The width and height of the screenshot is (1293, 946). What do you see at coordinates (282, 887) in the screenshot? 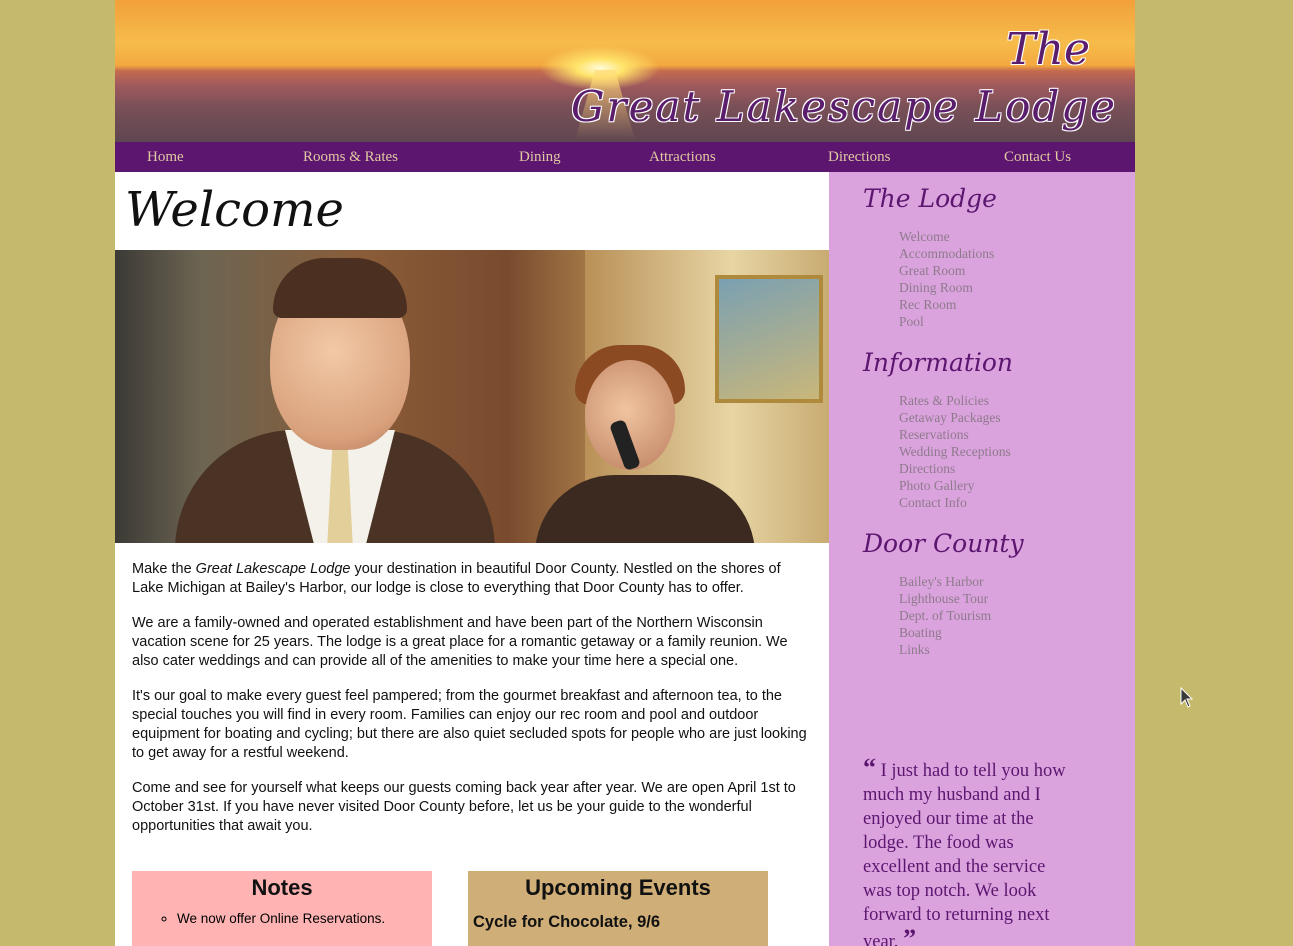
I see `notes-title: Notes` at bounding box center [282, 887].